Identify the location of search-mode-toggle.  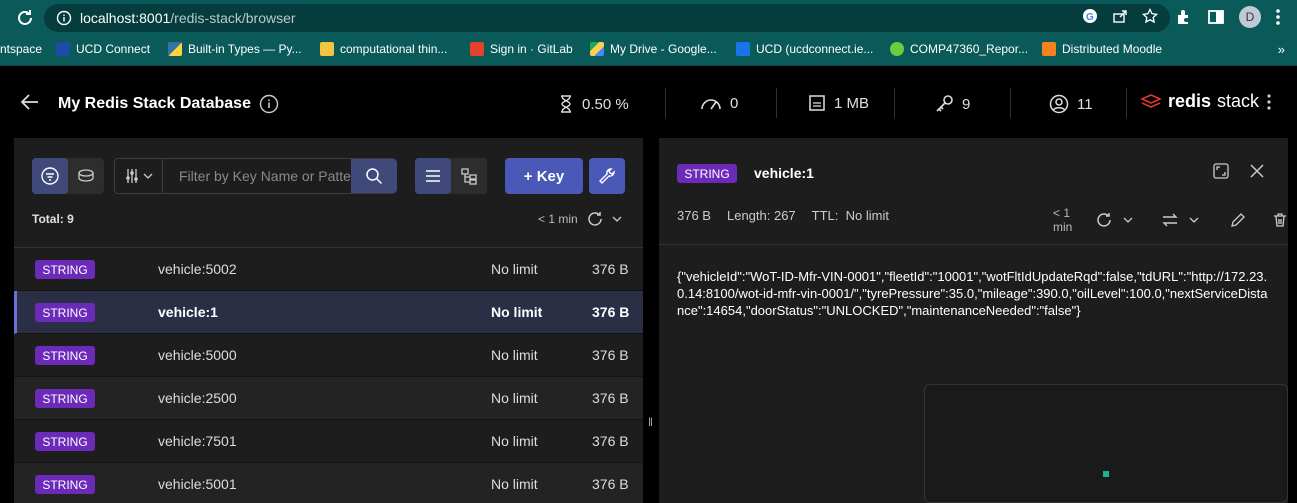
(68, 176).